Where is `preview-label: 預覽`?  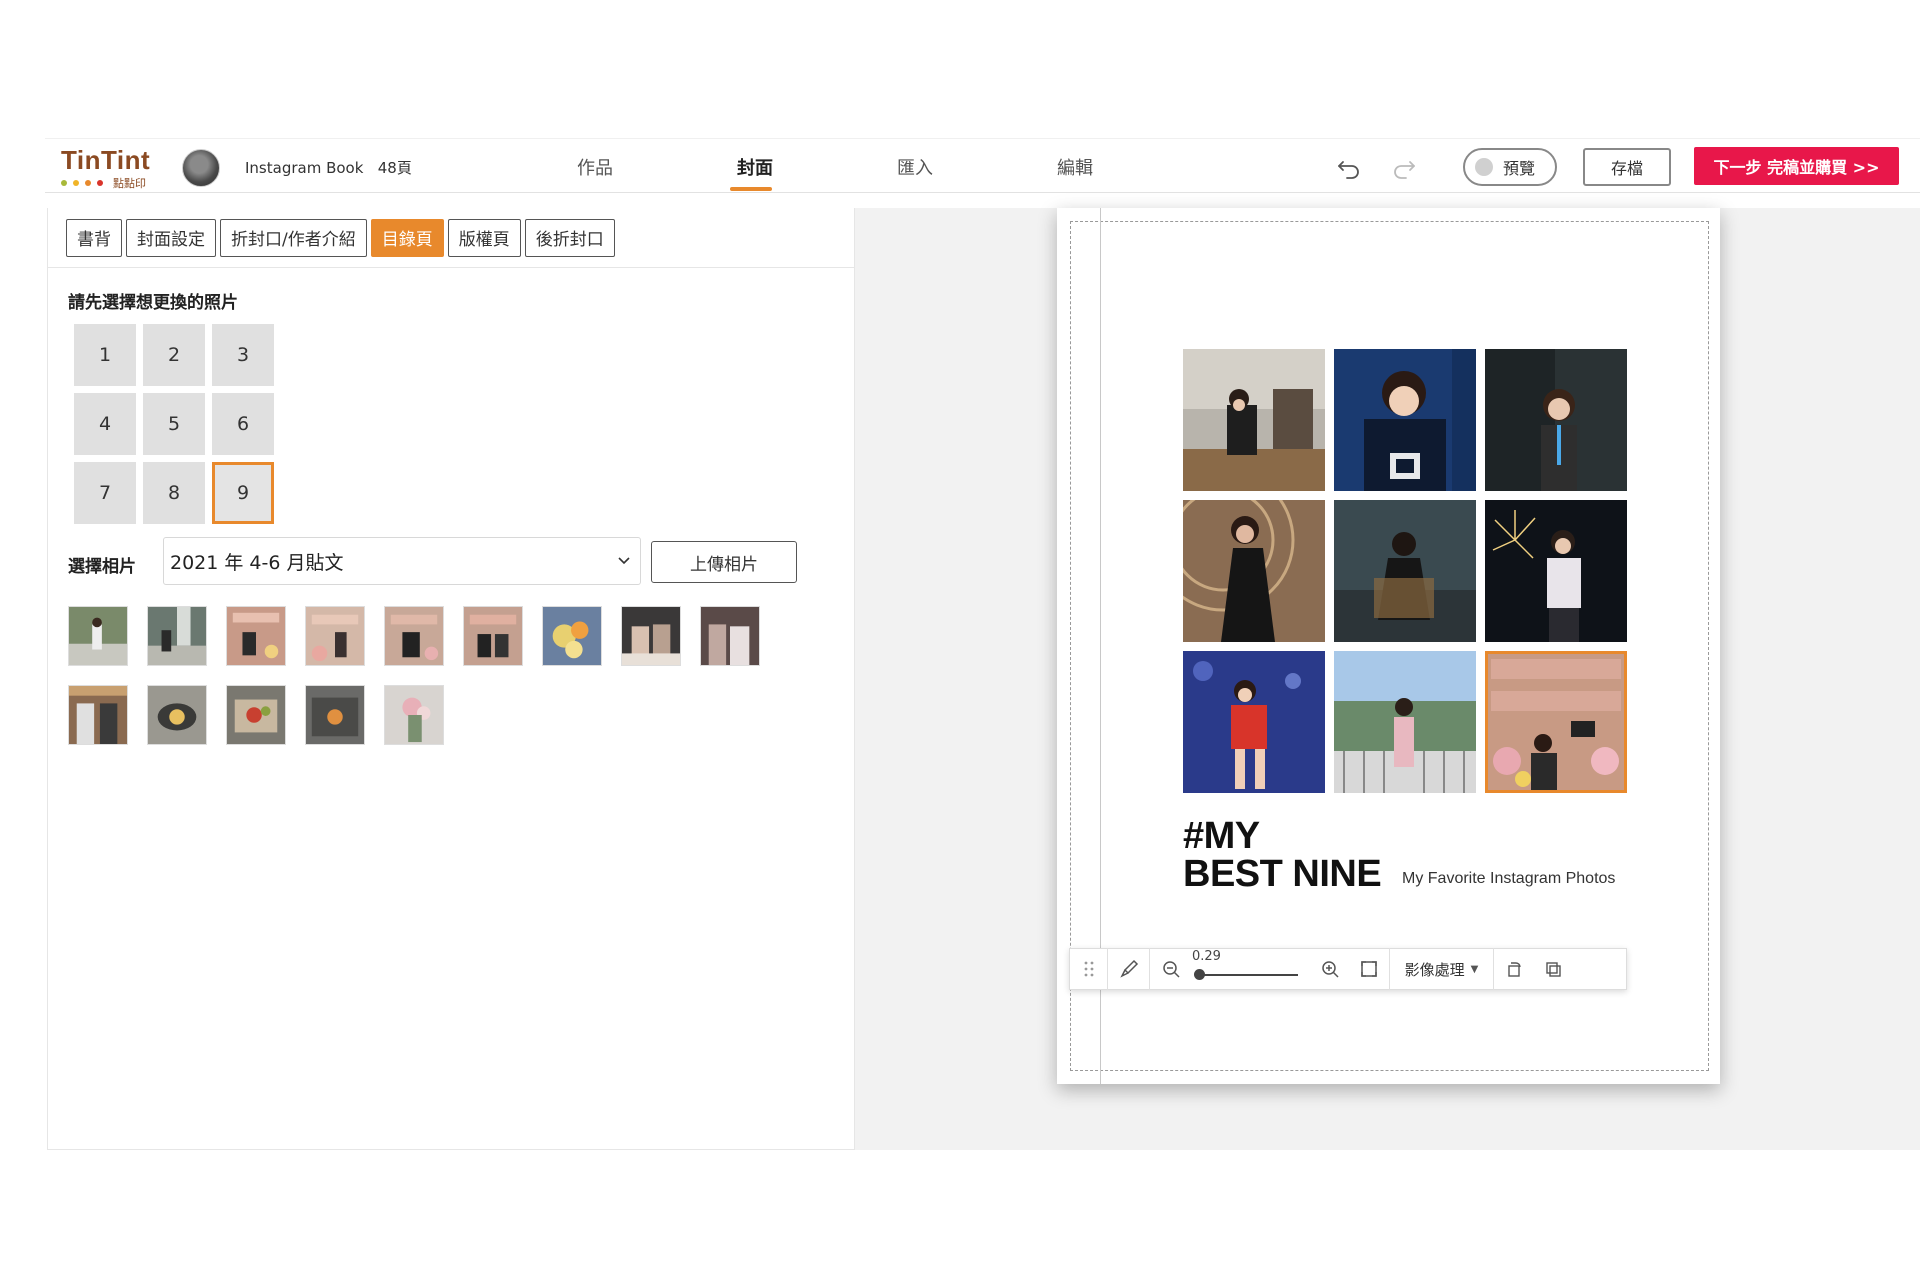 preview-label: 預覽 is located at coordinates (1519, 168).